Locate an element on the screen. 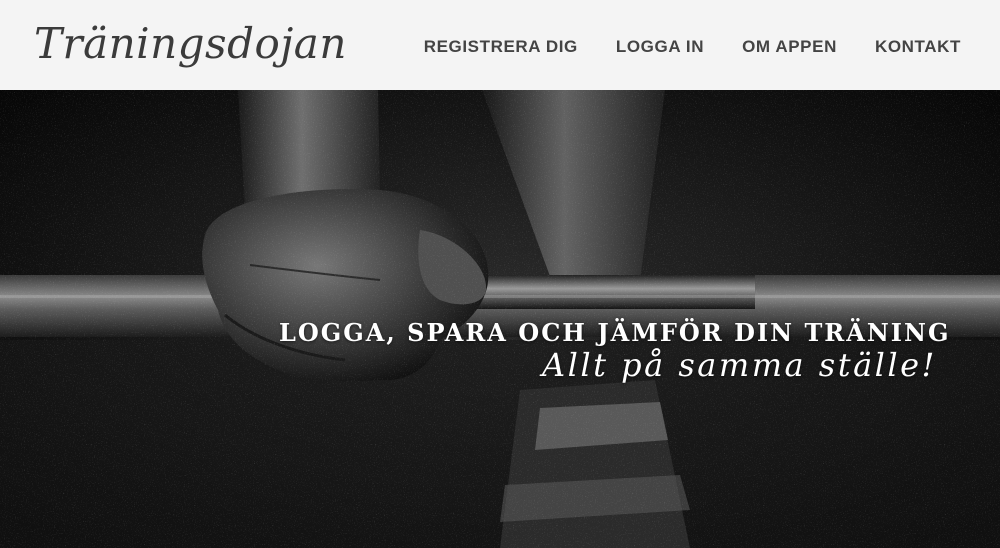  main-nav: REGISTRERA DIG LOGGA IN OM APPEN KONTAKT is located at coordinates (692, 47).